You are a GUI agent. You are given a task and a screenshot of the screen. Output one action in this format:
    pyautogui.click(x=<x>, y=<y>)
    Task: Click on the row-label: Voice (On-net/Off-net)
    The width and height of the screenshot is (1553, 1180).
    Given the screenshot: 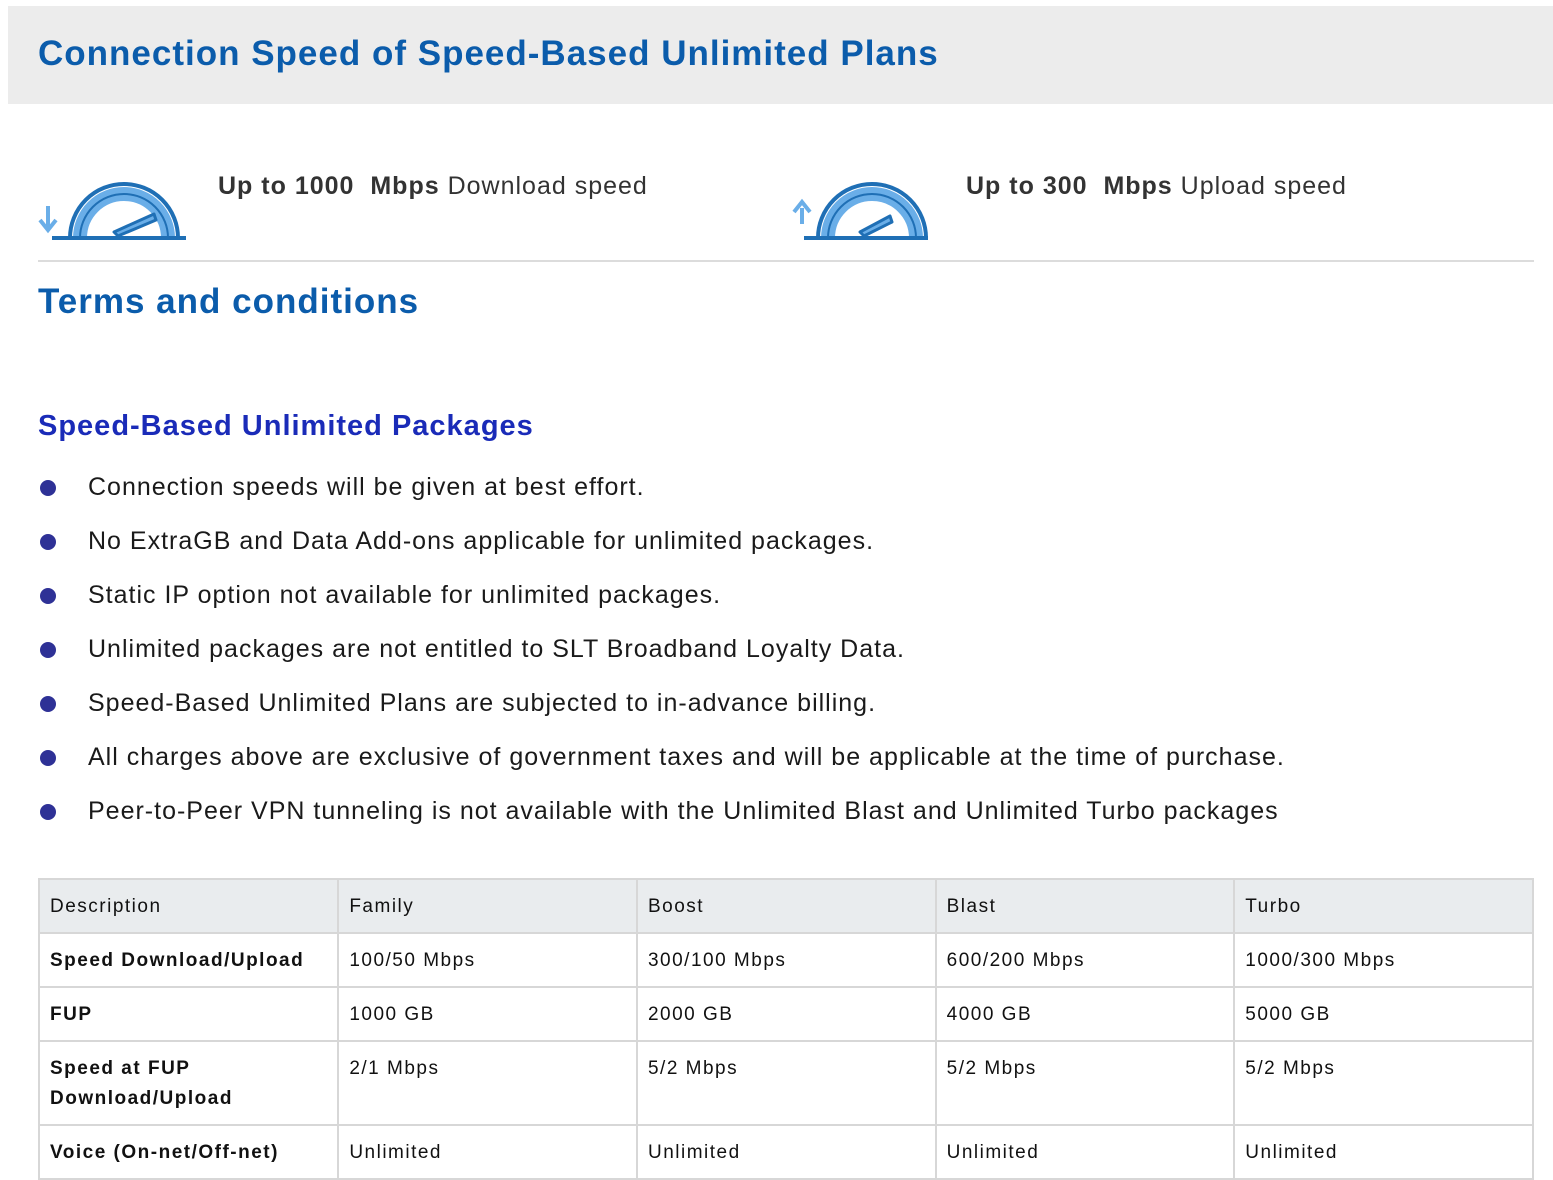 What is the action you would take?
    pyautogui.click(x=188, y=1152)
    